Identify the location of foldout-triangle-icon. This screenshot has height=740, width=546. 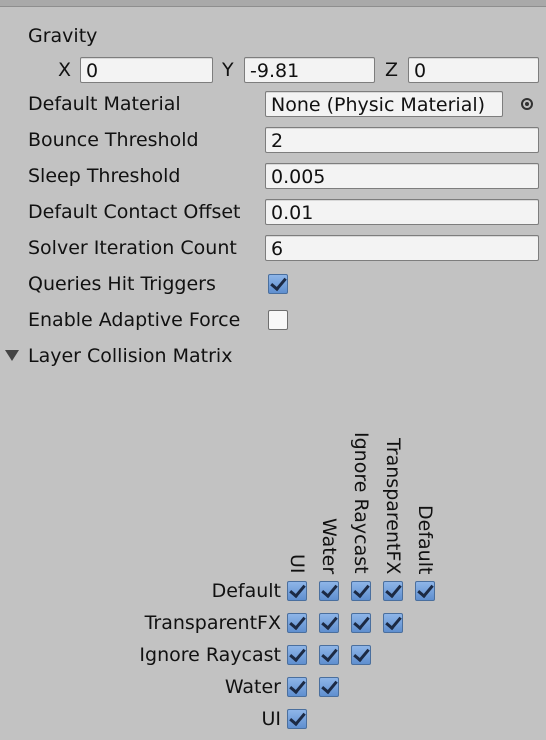
(12, 355).